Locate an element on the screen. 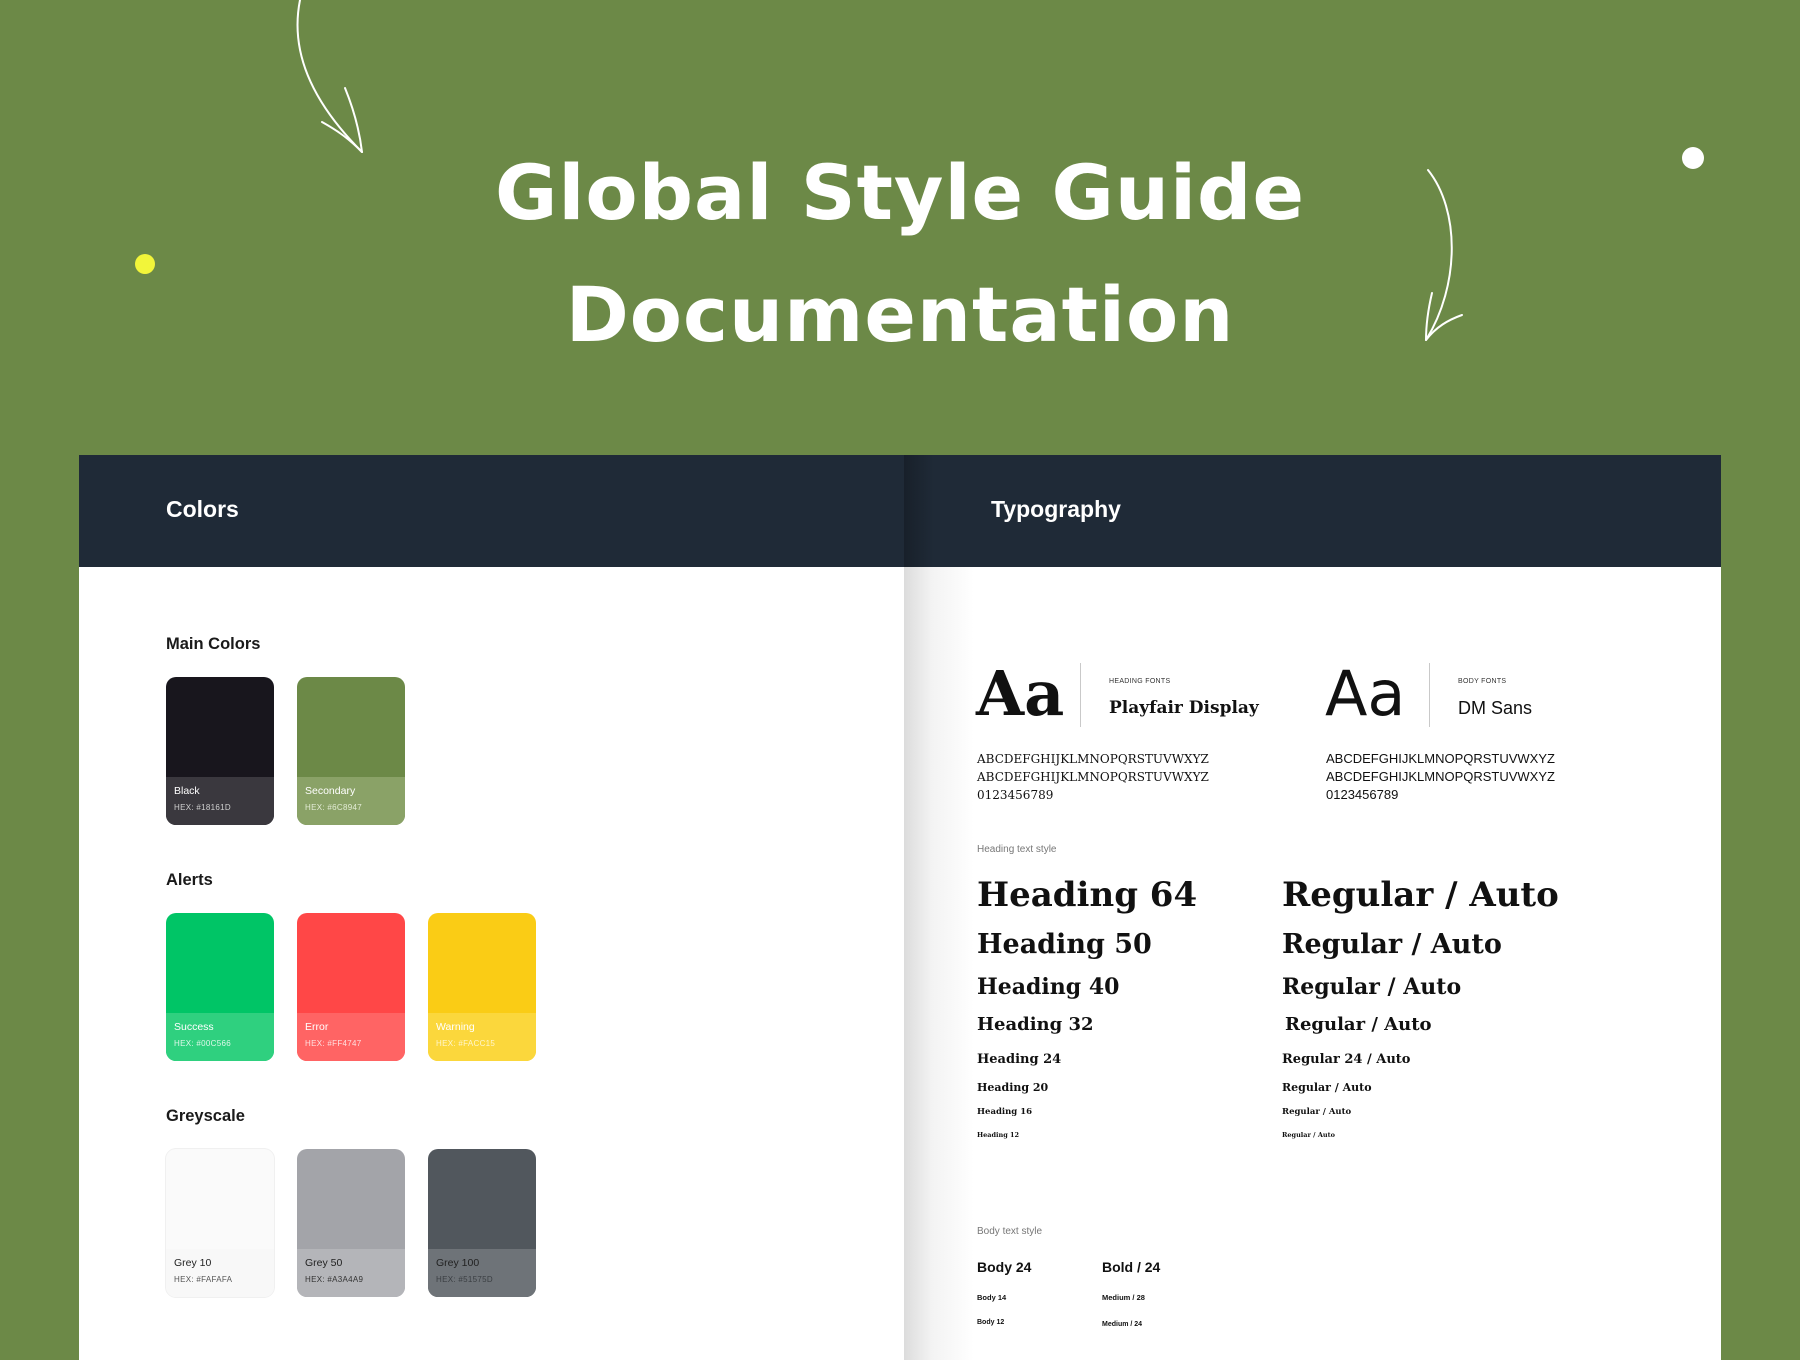 The image size is (1800, 1360). swatch-grey-10: Grey 10 HEX: #FAFAFA is located at coordinates (220, 1223).